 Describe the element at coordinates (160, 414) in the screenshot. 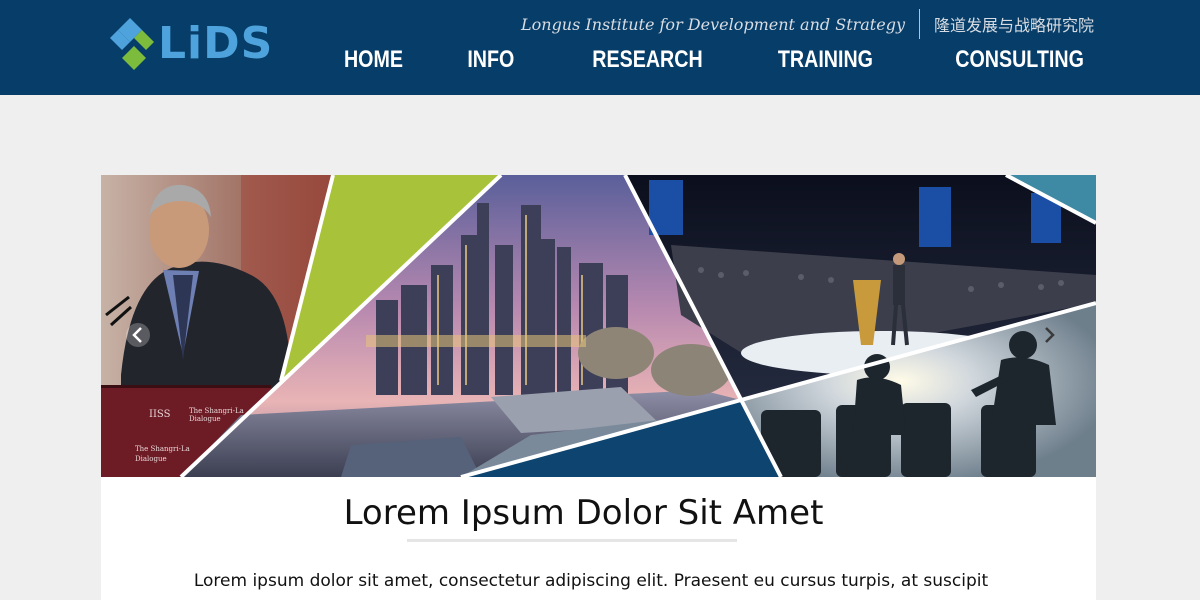

I see `podium-text-iiss: IISS` at that location.